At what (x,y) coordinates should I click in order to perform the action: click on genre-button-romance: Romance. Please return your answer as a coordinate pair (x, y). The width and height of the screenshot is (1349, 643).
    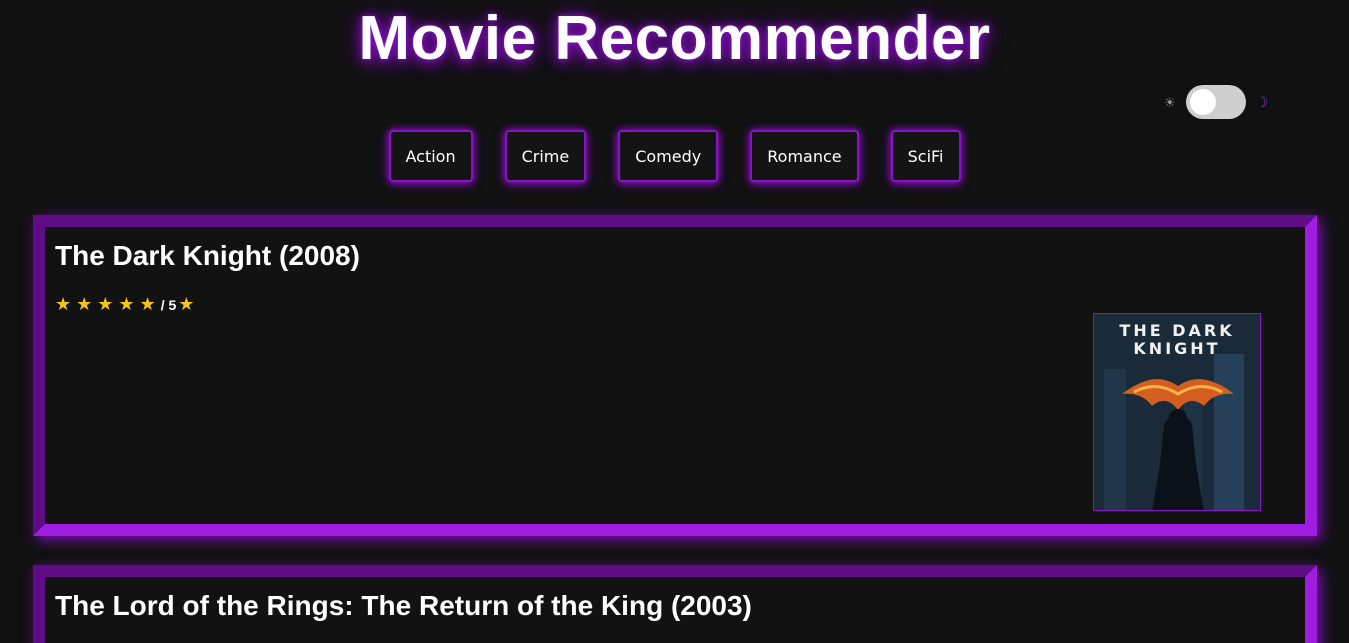
    Looking at the image, I should click on (804, 156).